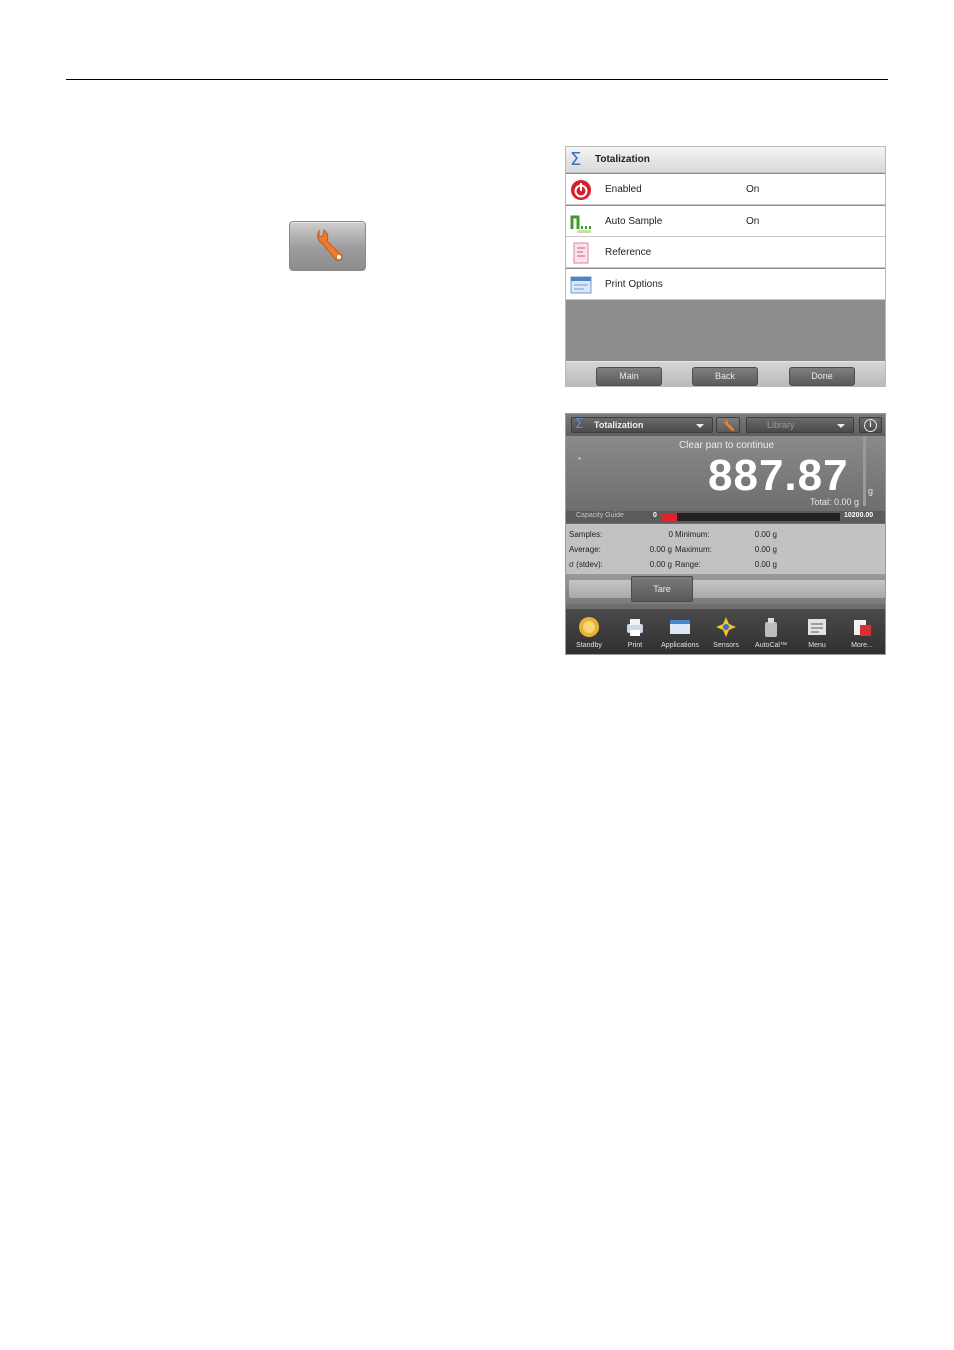 The height and width of the screenshot is (1350, 954). I want to click on power-icon, so click(581, 190).